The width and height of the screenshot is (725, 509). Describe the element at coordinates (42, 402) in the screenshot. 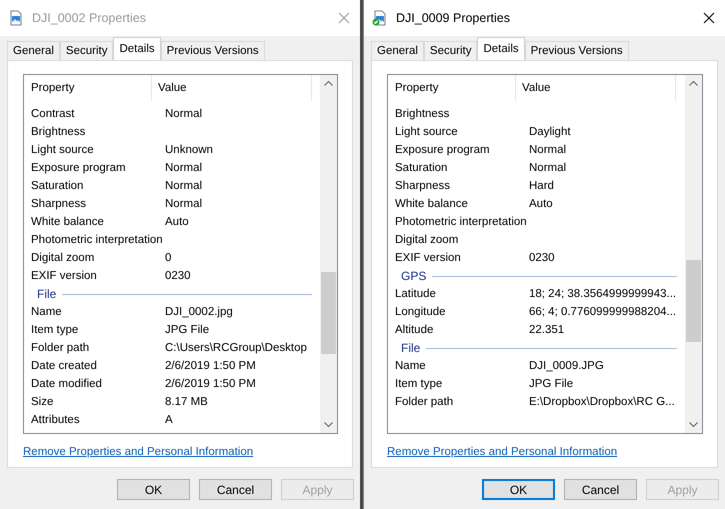

I see `property-name: Size` at that location.